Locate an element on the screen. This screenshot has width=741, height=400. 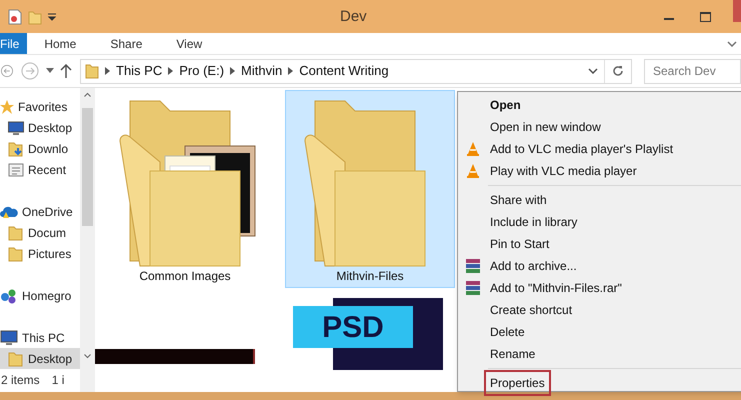
address-bar: This PC Pro (E:) Mithvin Content Writing is located at coordinates (356, 71).